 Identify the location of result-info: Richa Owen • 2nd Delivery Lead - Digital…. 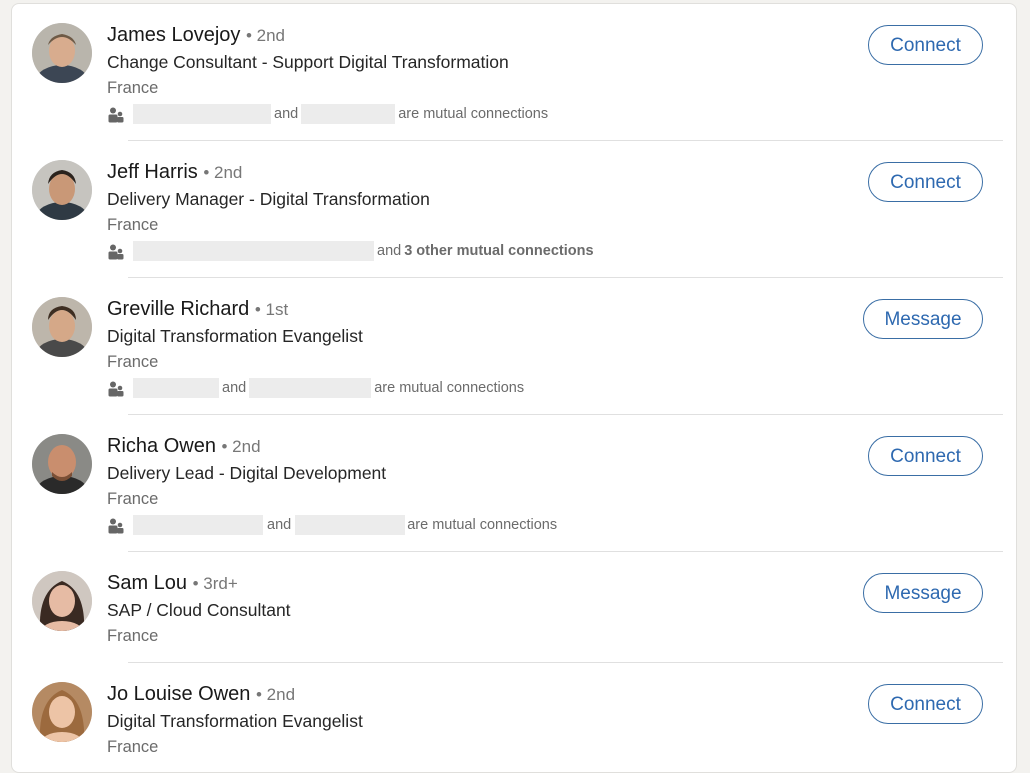
(467, 484).